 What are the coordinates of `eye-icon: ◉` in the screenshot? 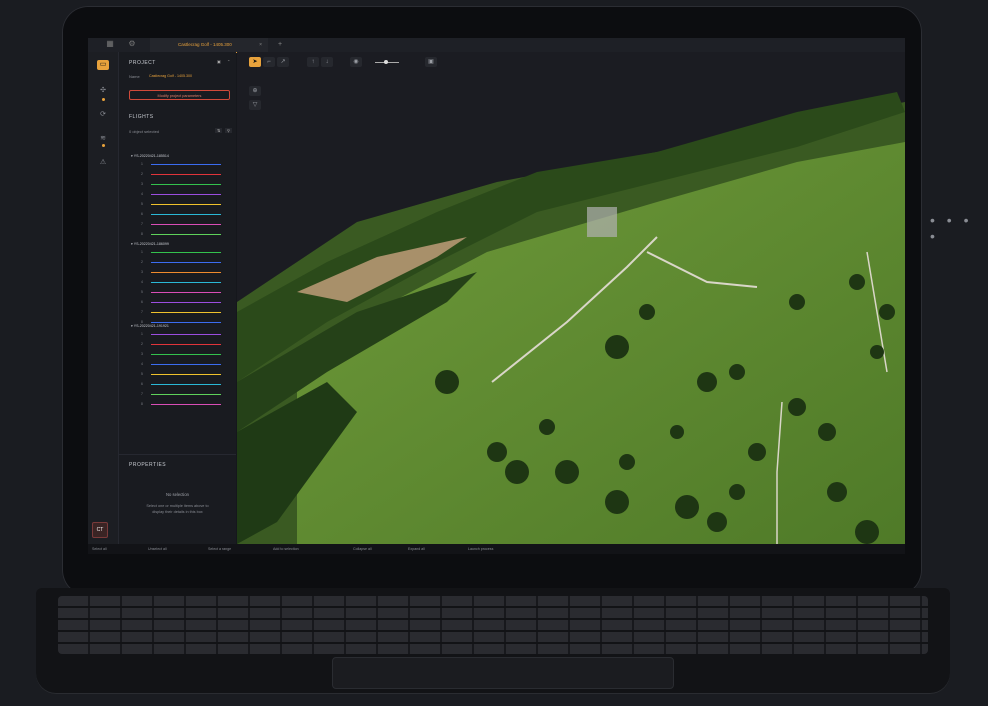 It's located at (356, 62).